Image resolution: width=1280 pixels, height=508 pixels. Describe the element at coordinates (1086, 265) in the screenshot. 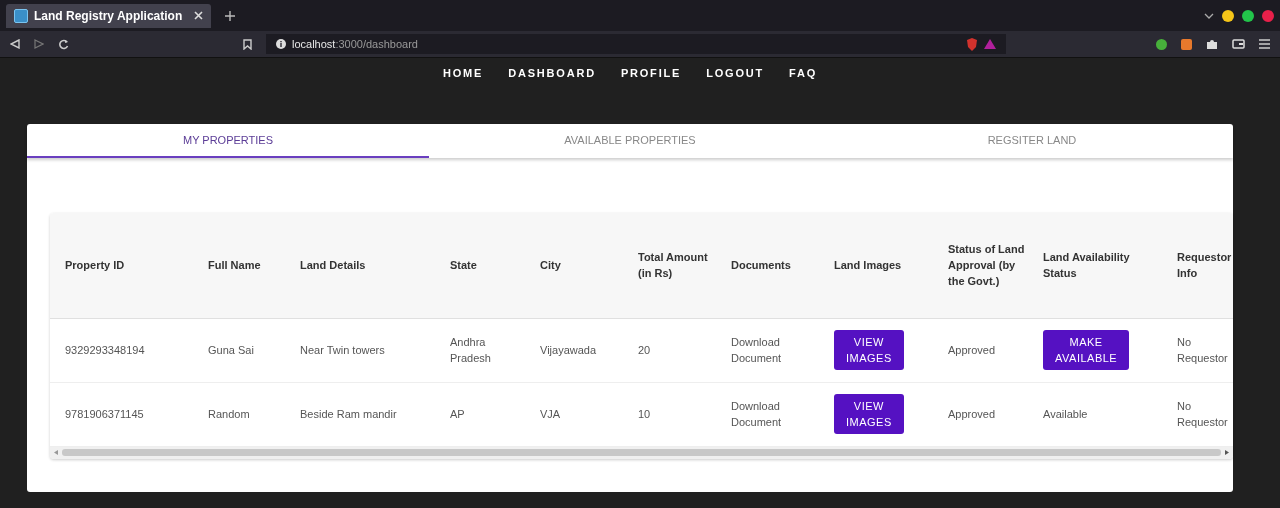

I see `column-header: Land Availability Status` at that location.